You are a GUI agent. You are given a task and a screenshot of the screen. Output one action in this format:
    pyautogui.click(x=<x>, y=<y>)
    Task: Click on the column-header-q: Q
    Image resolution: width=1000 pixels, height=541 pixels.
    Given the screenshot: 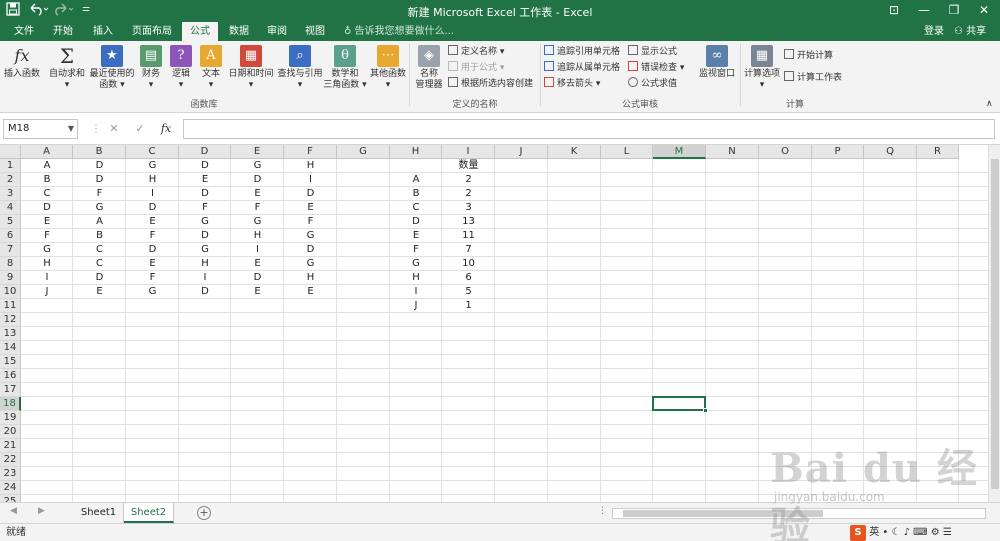 What is the action you would take?
    pyautogui.click(x=890, y=152)
    